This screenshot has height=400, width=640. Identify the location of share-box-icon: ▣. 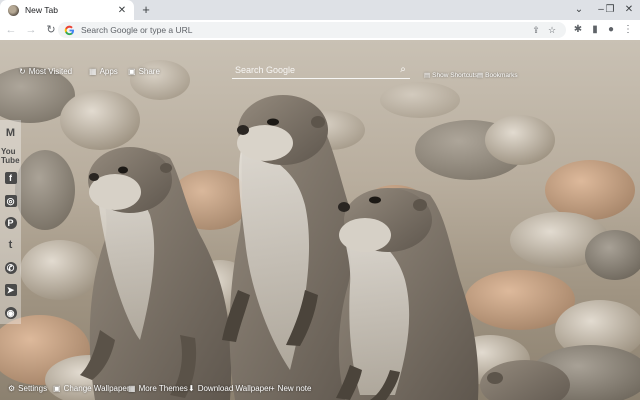
(132, 71).